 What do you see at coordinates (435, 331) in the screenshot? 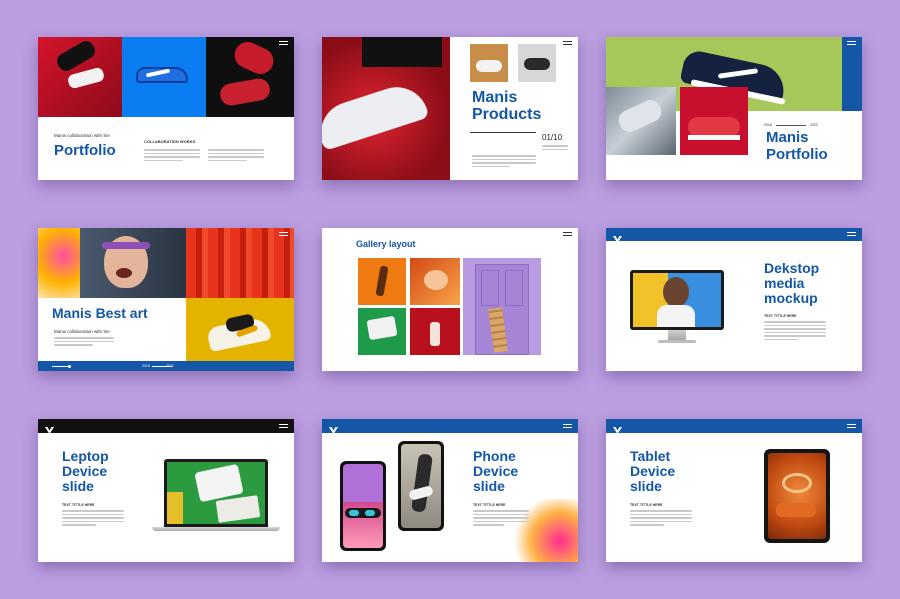
I see `photo-red-room` at bounding box center [435, 331].